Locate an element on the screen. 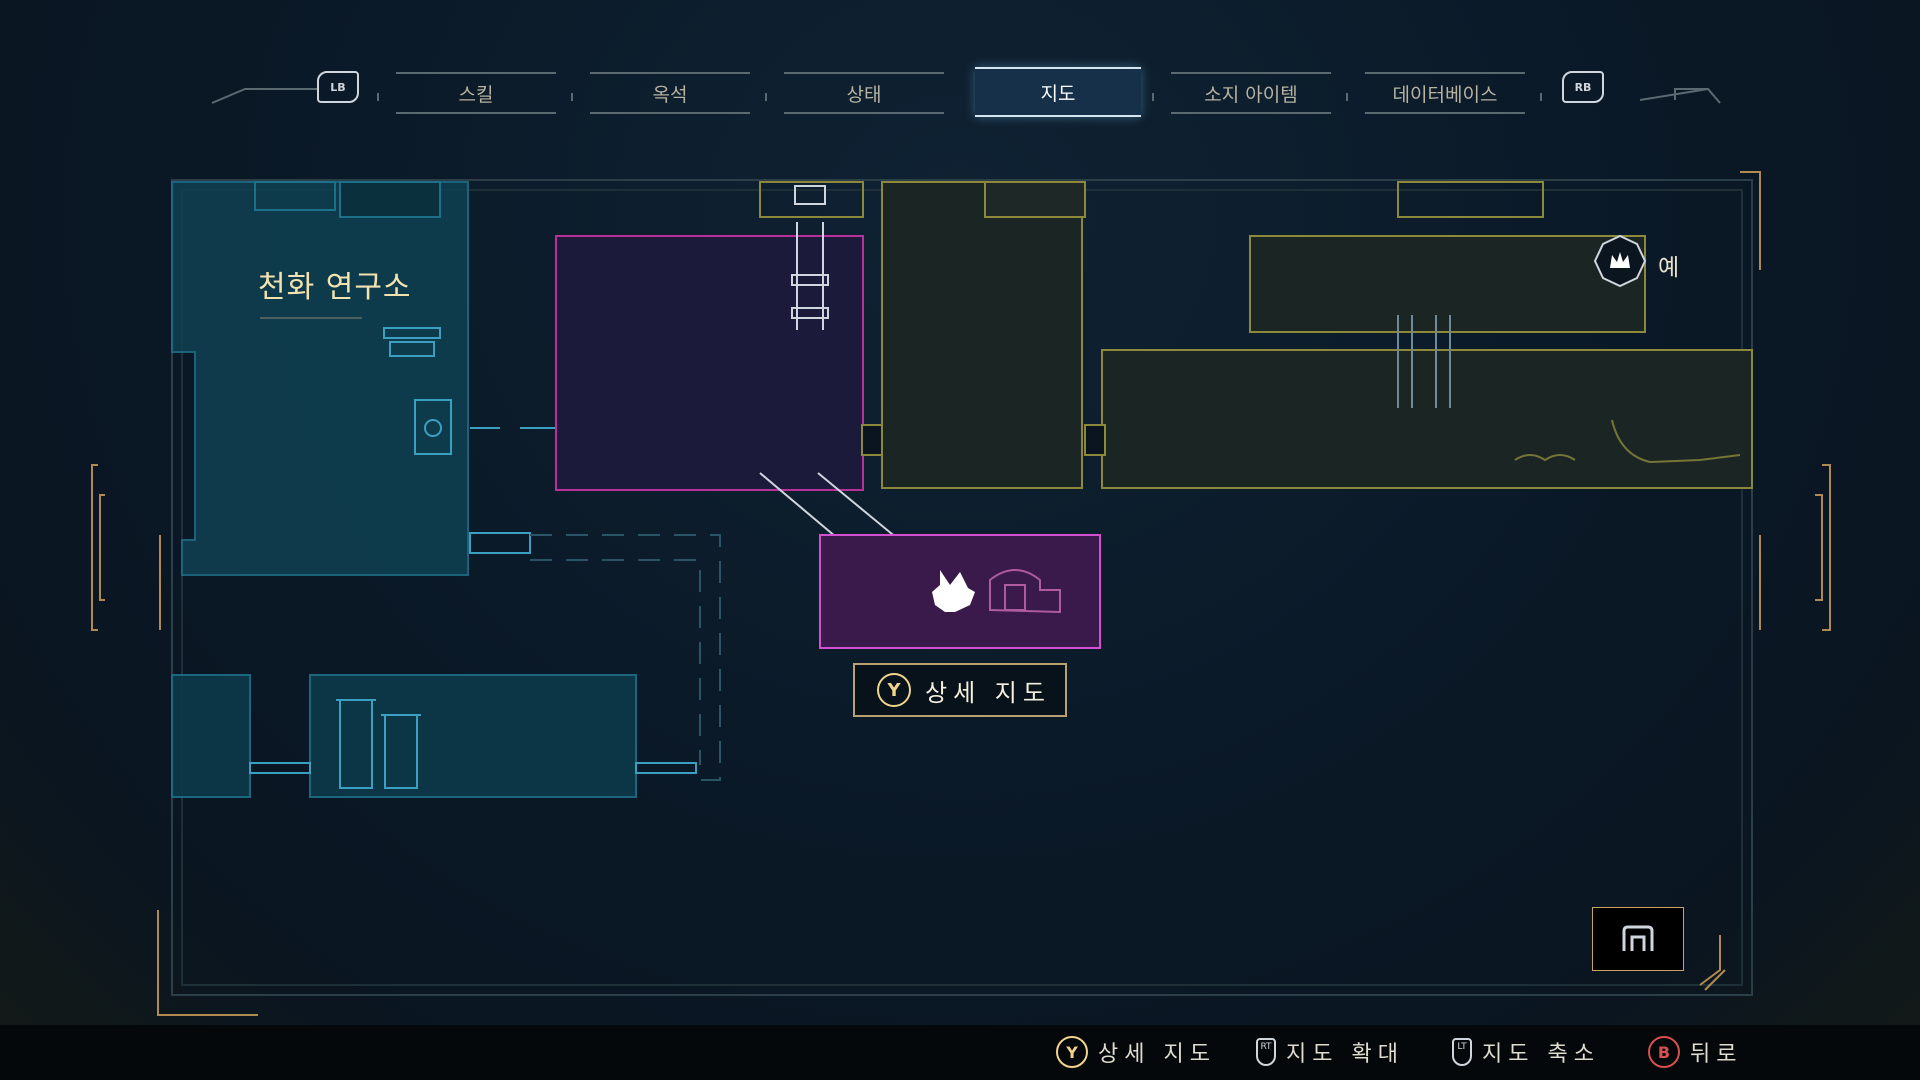  tab-jade: 옥석 is located at coordinates (670, 93).